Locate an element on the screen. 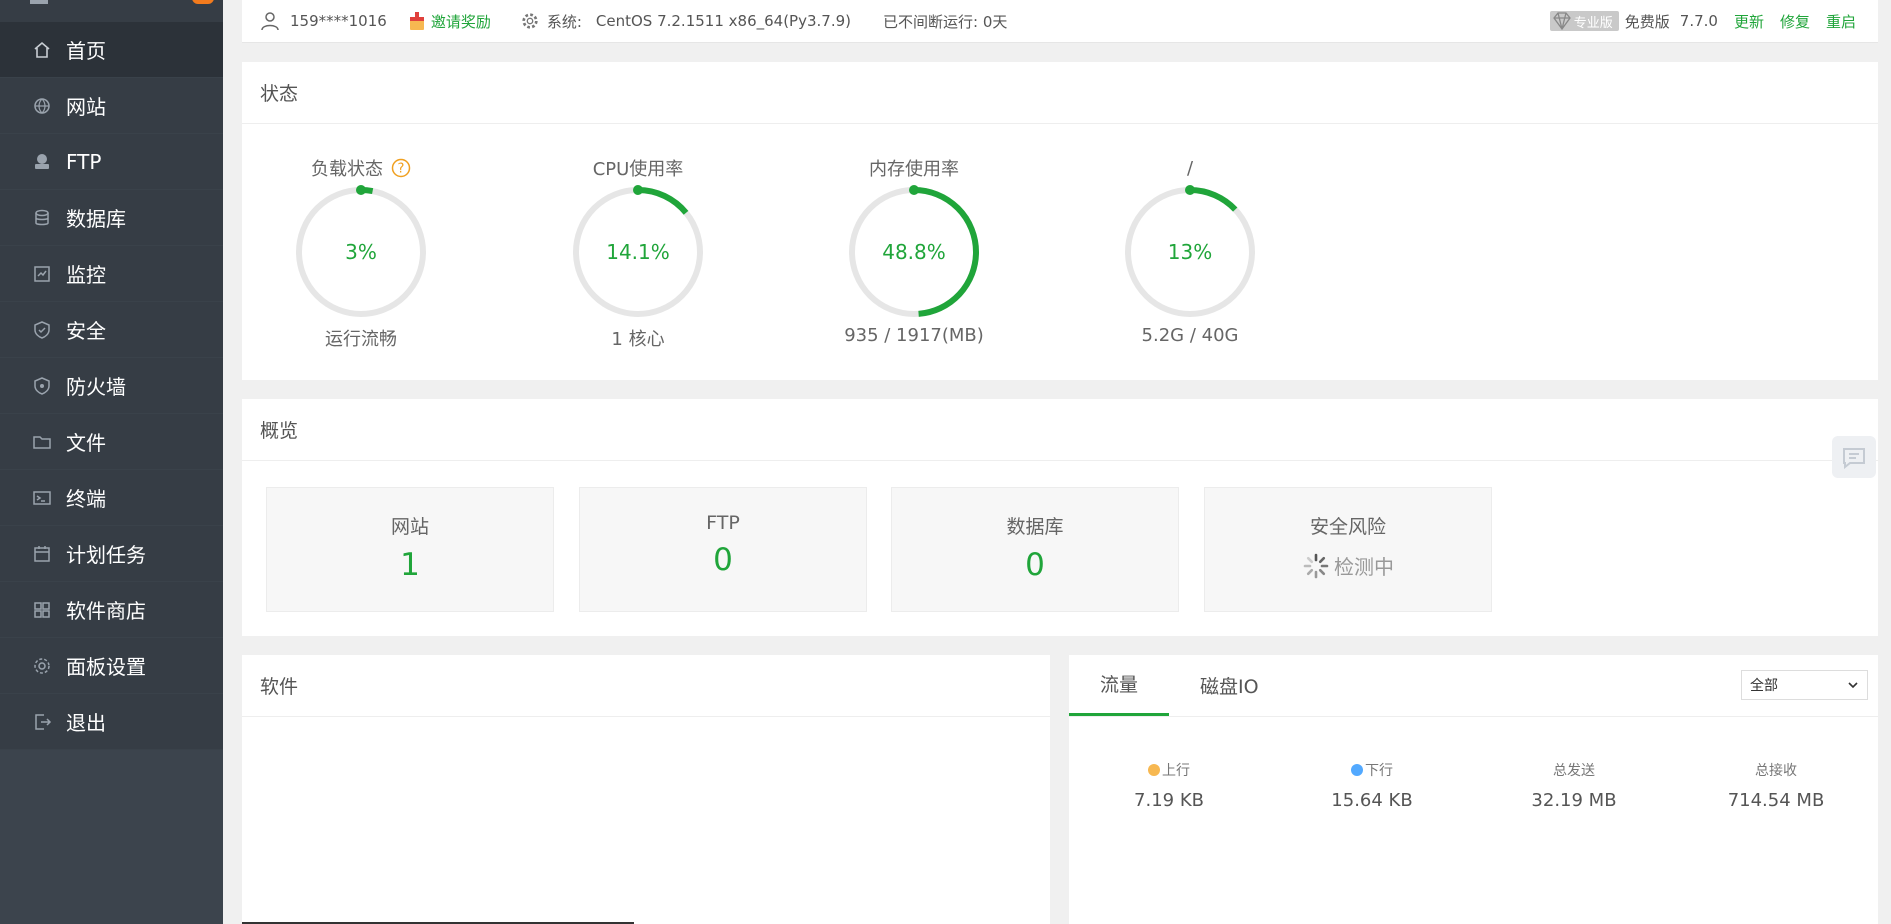 The height and width of the screenshot is (924, 1891). sidebar-item-terminal: 终端 is located at coordinates (111, 498).